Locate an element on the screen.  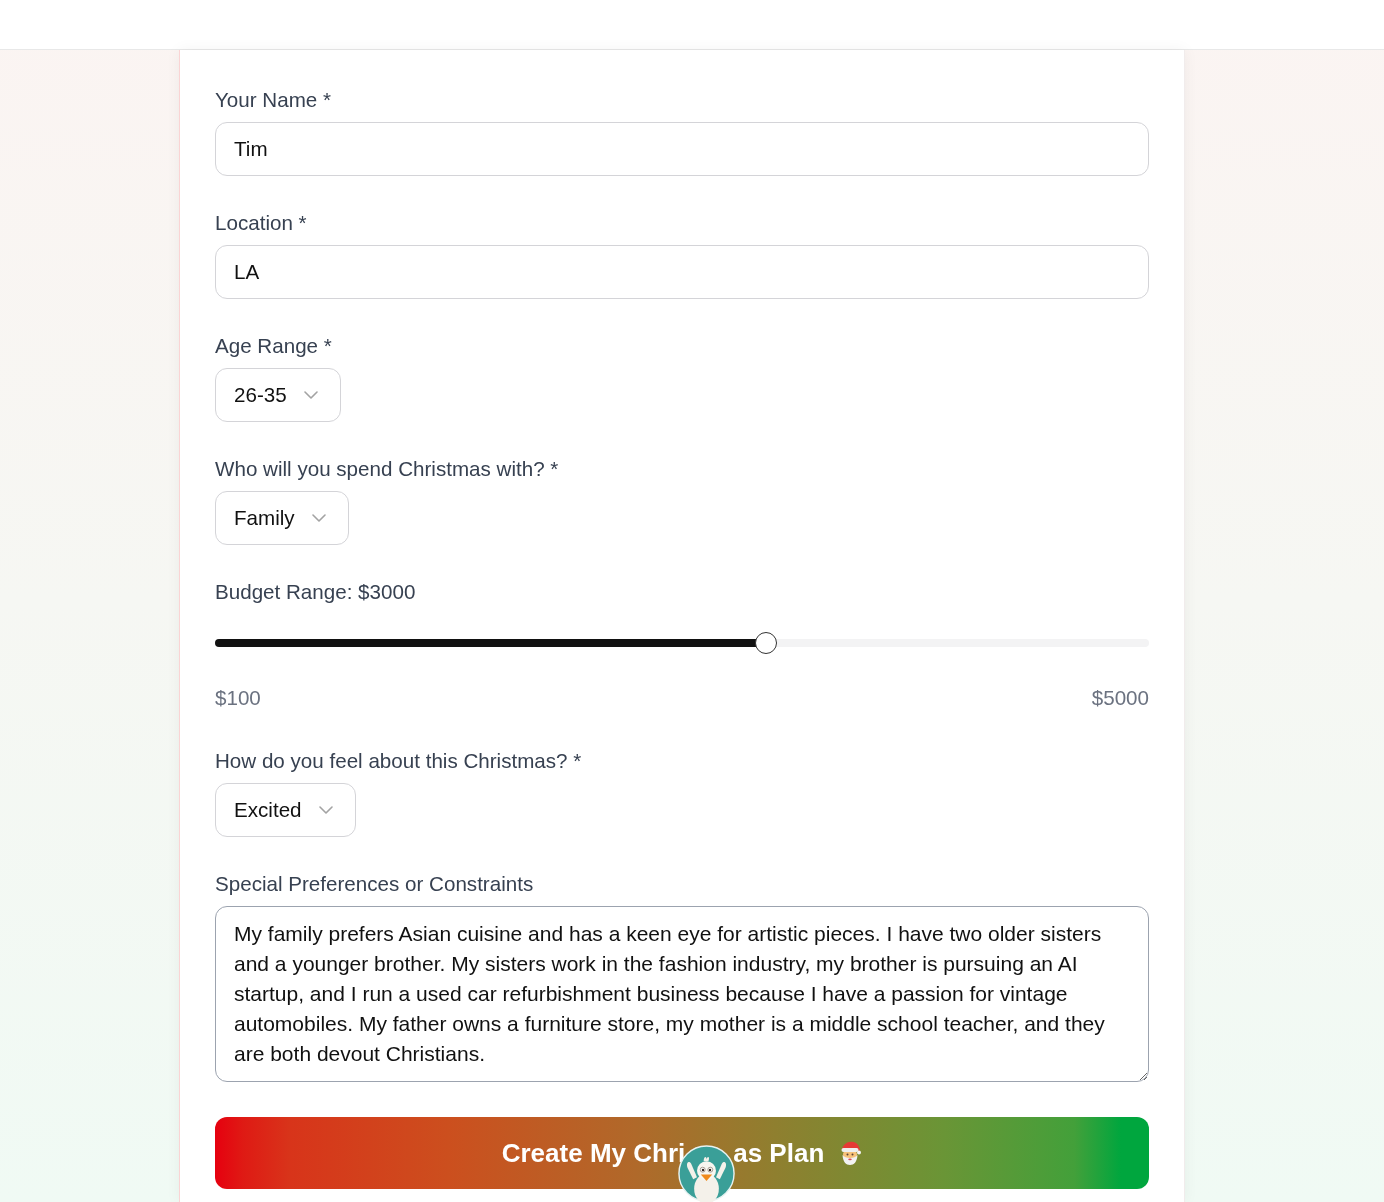
max-value-label: $5000 is located at coordinates (1120, 698).